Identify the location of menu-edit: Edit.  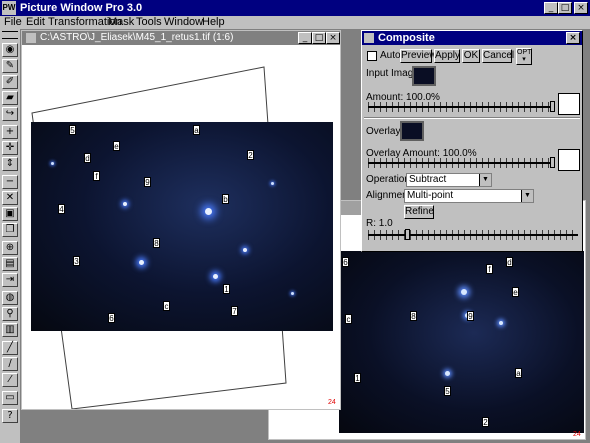
(35, 22).